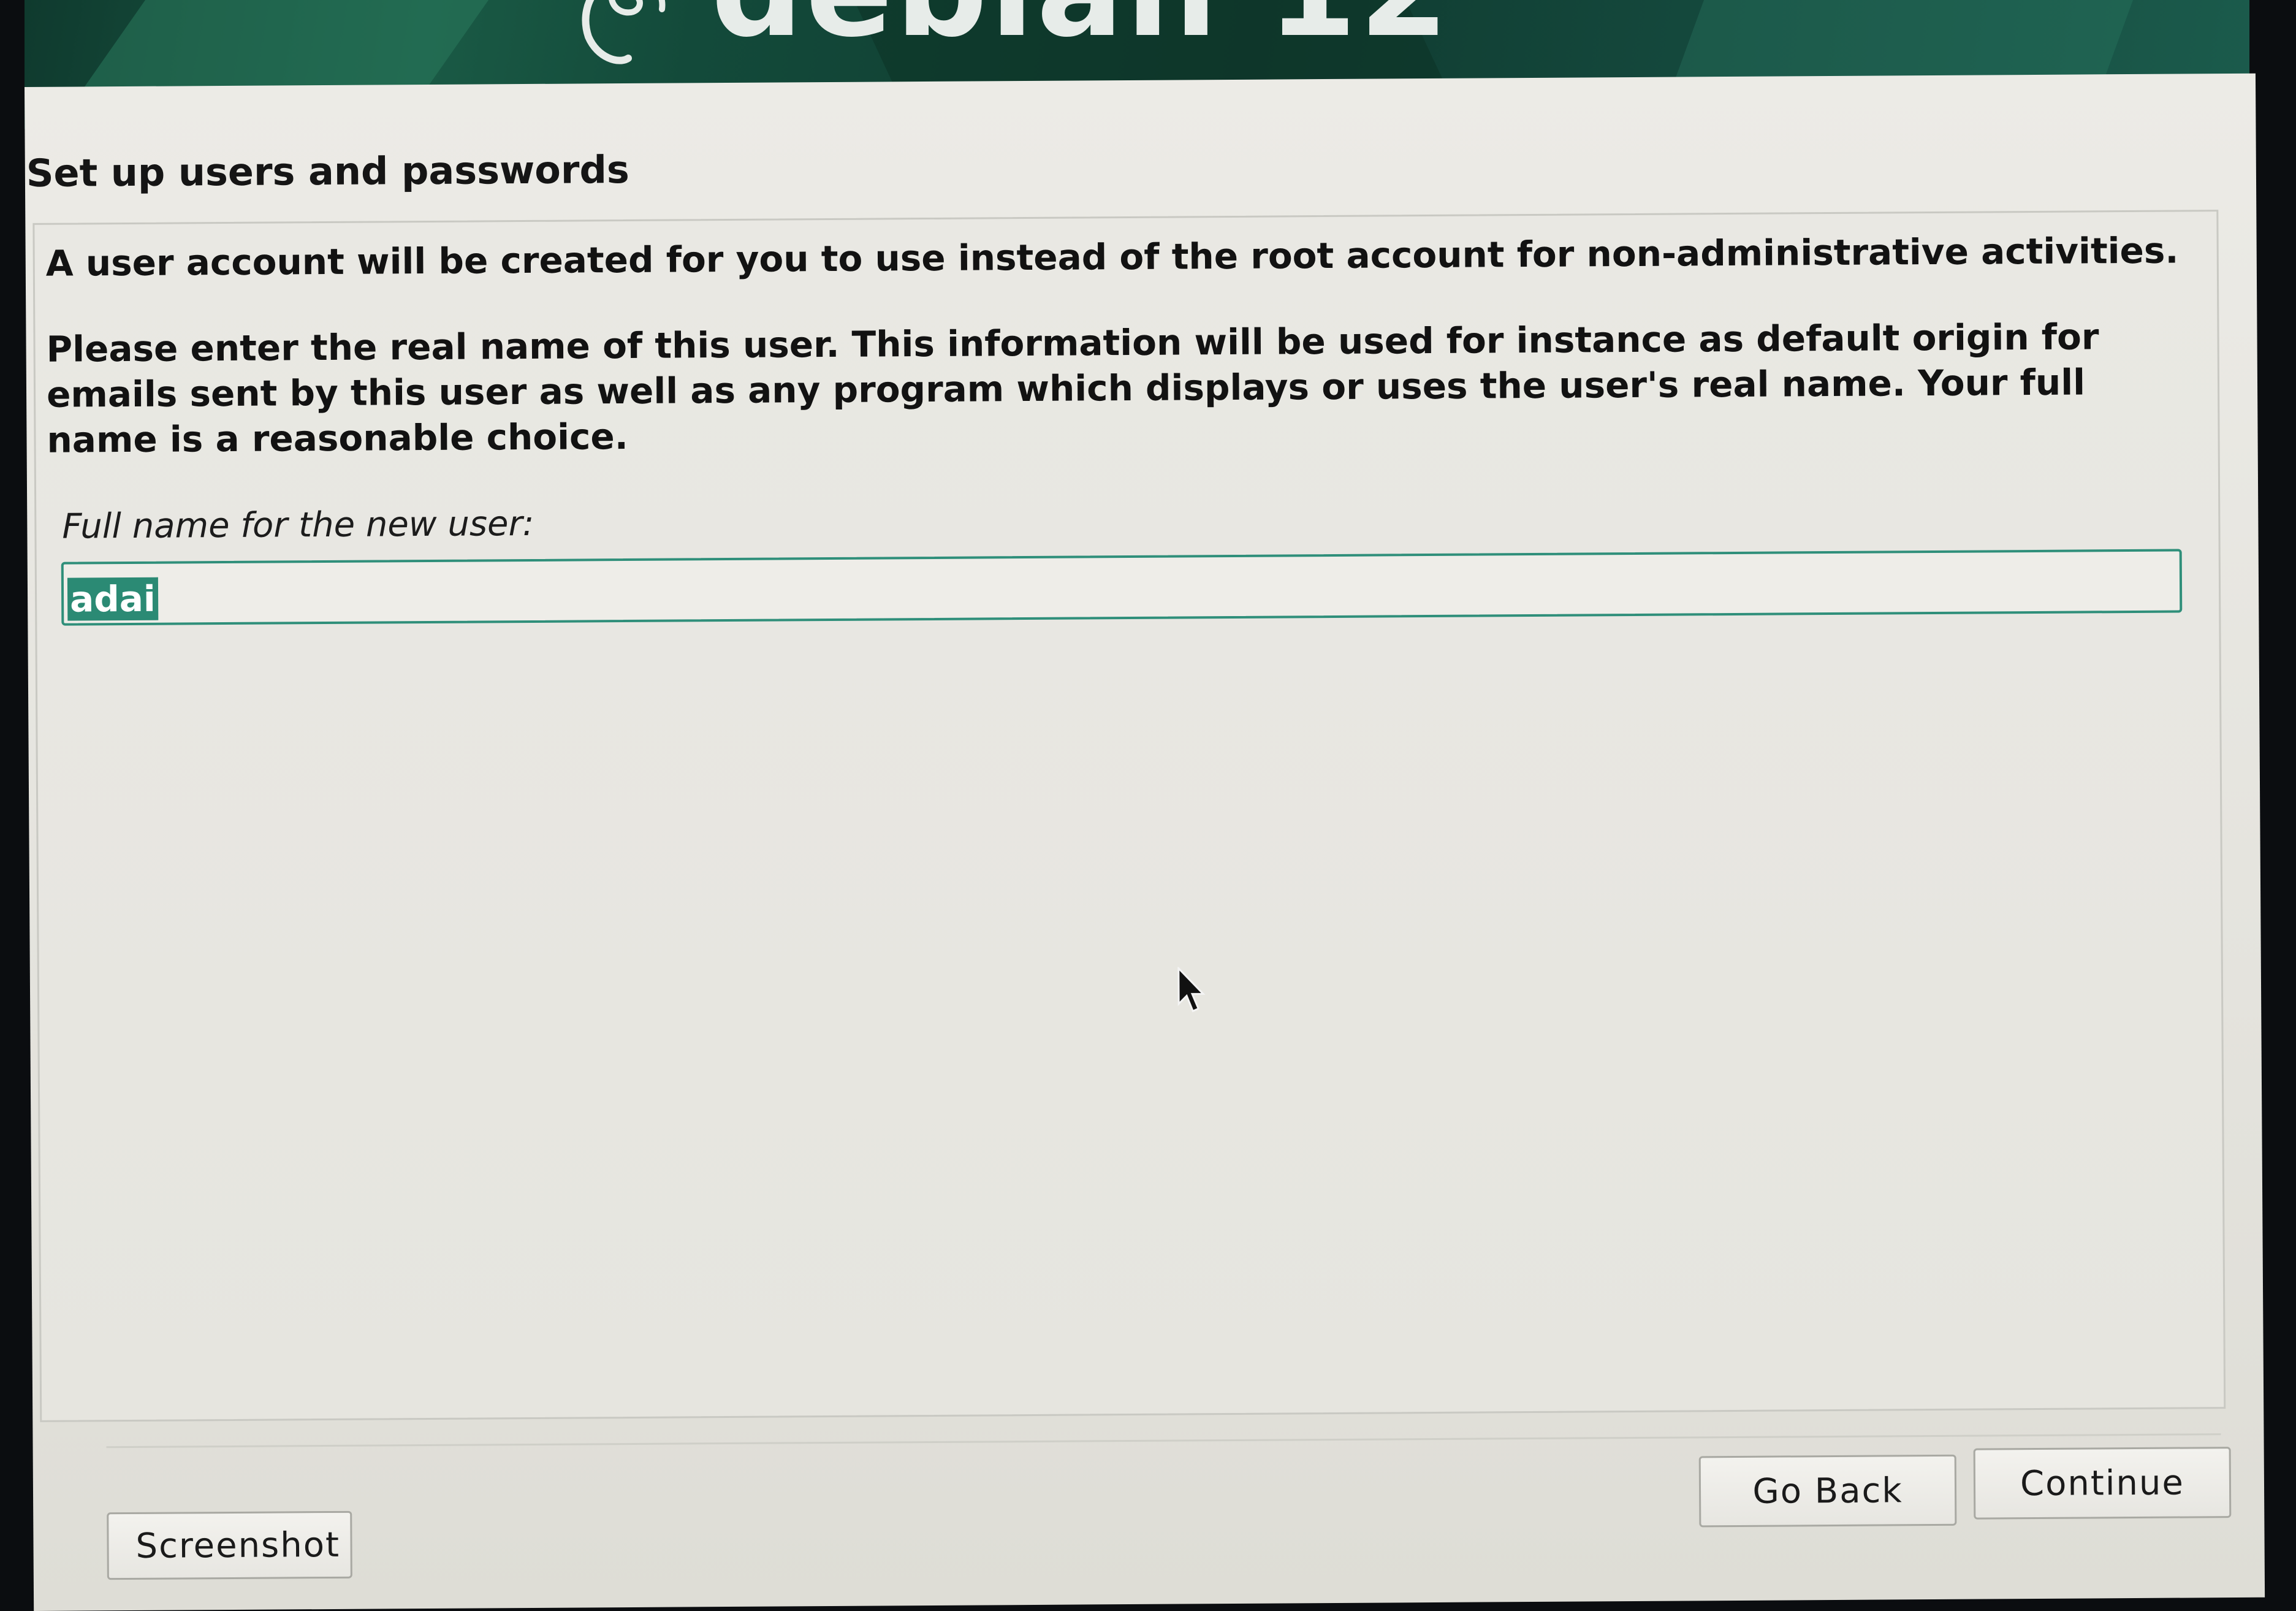 Image resolution: width=2296 pixels, height=1611 pixels. Describe the element at coordinates (2102, 1483) in the screenshot. I see `continue-button: Continue` at that location.